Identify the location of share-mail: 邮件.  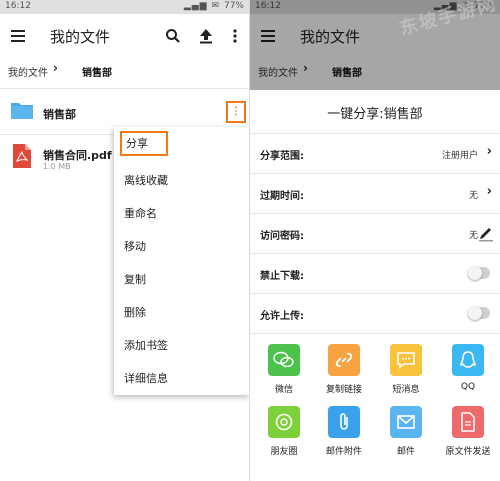
(406, 436).